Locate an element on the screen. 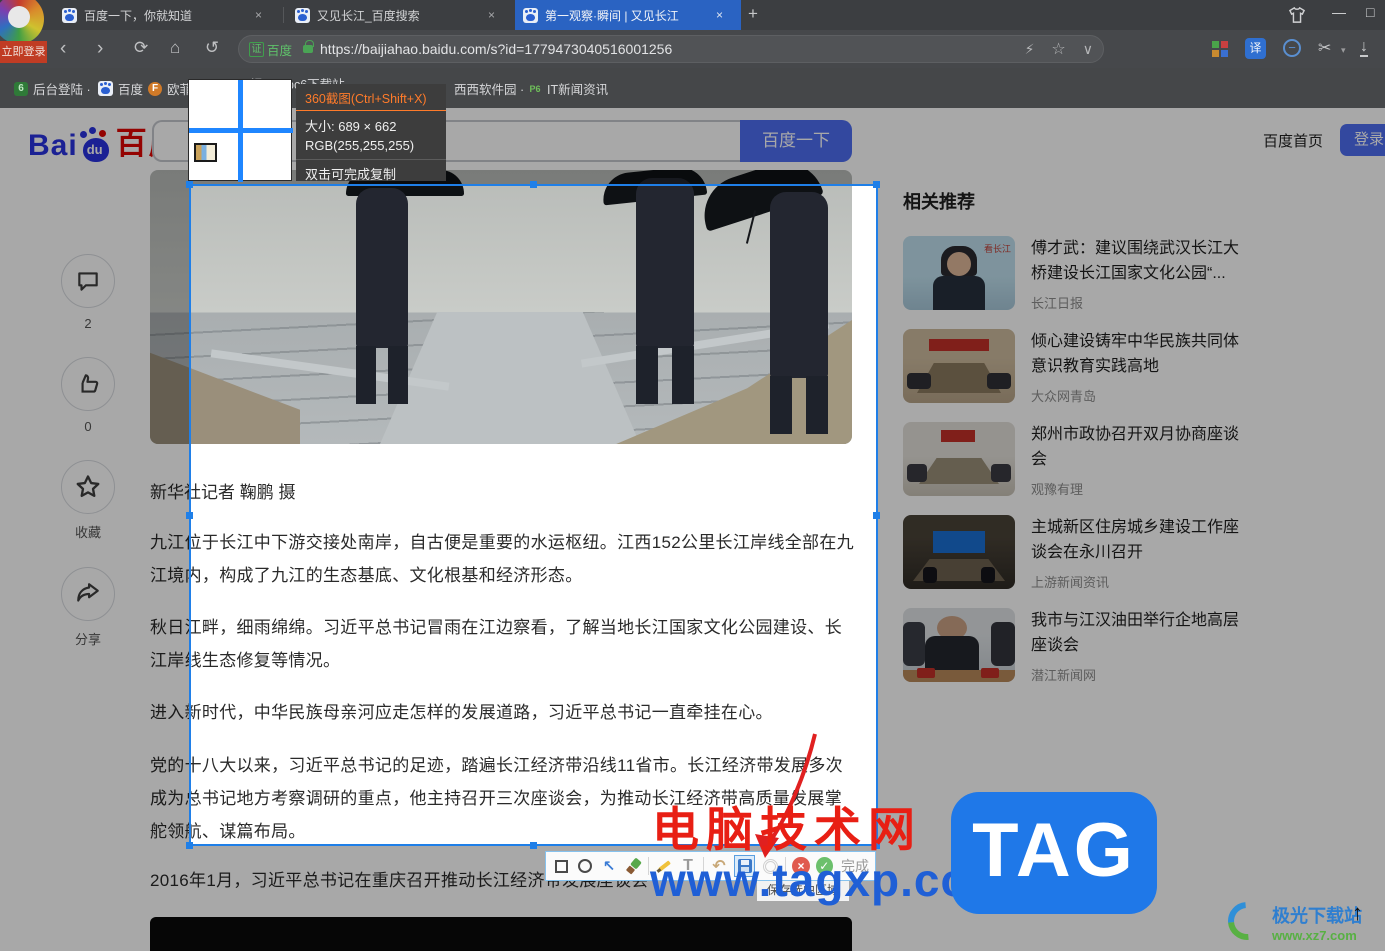  ad-blocker-icon: − is located at coordinates (1292, 48).